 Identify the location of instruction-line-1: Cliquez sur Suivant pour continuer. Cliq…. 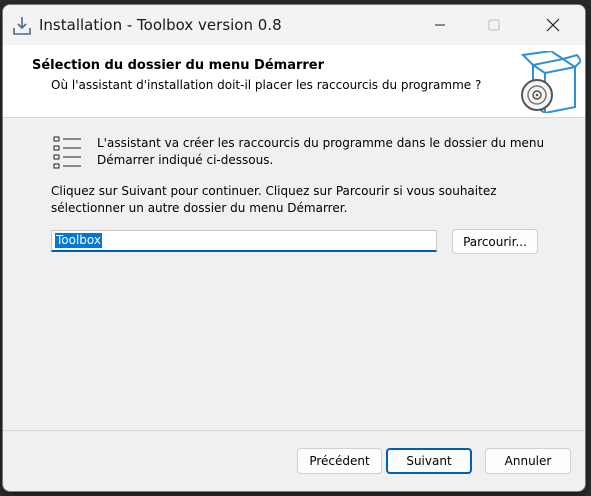
(274, 191).